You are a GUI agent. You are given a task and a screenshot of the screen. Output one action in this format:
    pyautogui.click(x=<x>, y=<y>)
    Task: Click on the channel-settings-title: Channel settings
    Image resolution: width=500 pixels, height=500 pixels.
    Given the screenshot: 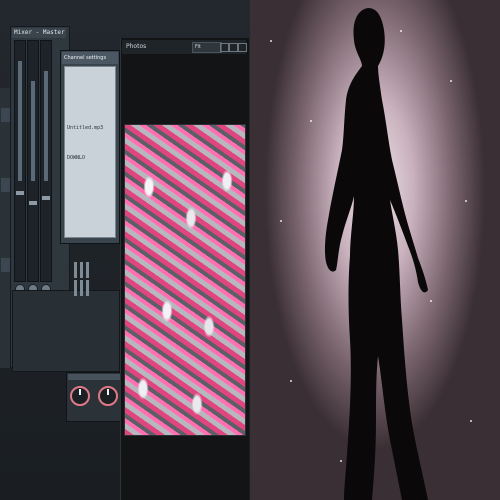 What is the action you would take?
    pyautogui.click(x=90, y=58)
    